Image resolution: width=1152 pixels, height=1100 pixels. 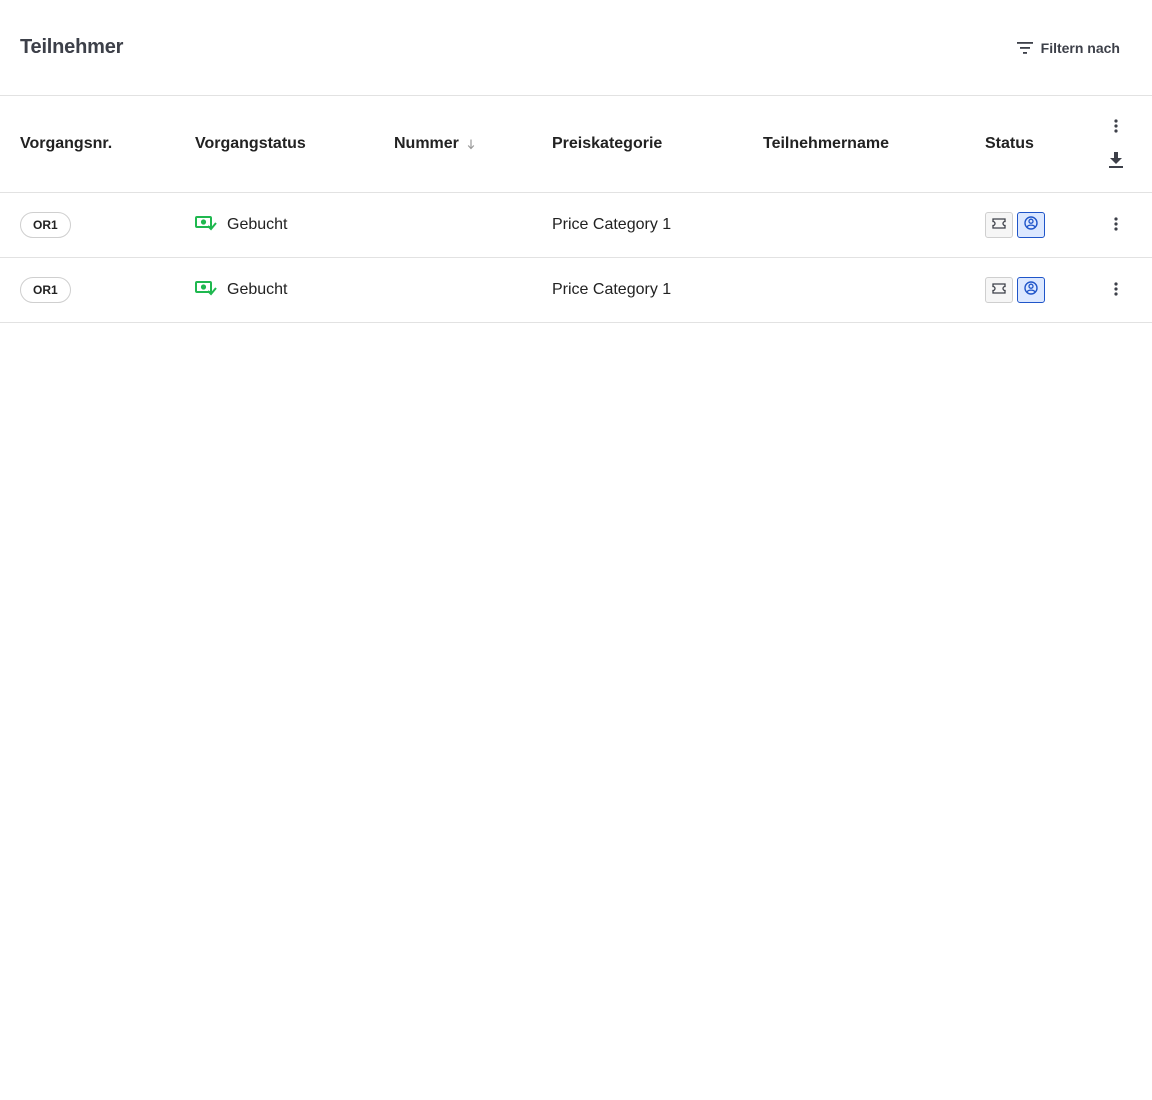 What do you see at coordinates (1024, 47) in the screenshot?
I see `filter-icon` at bounding box center [1024, 47].